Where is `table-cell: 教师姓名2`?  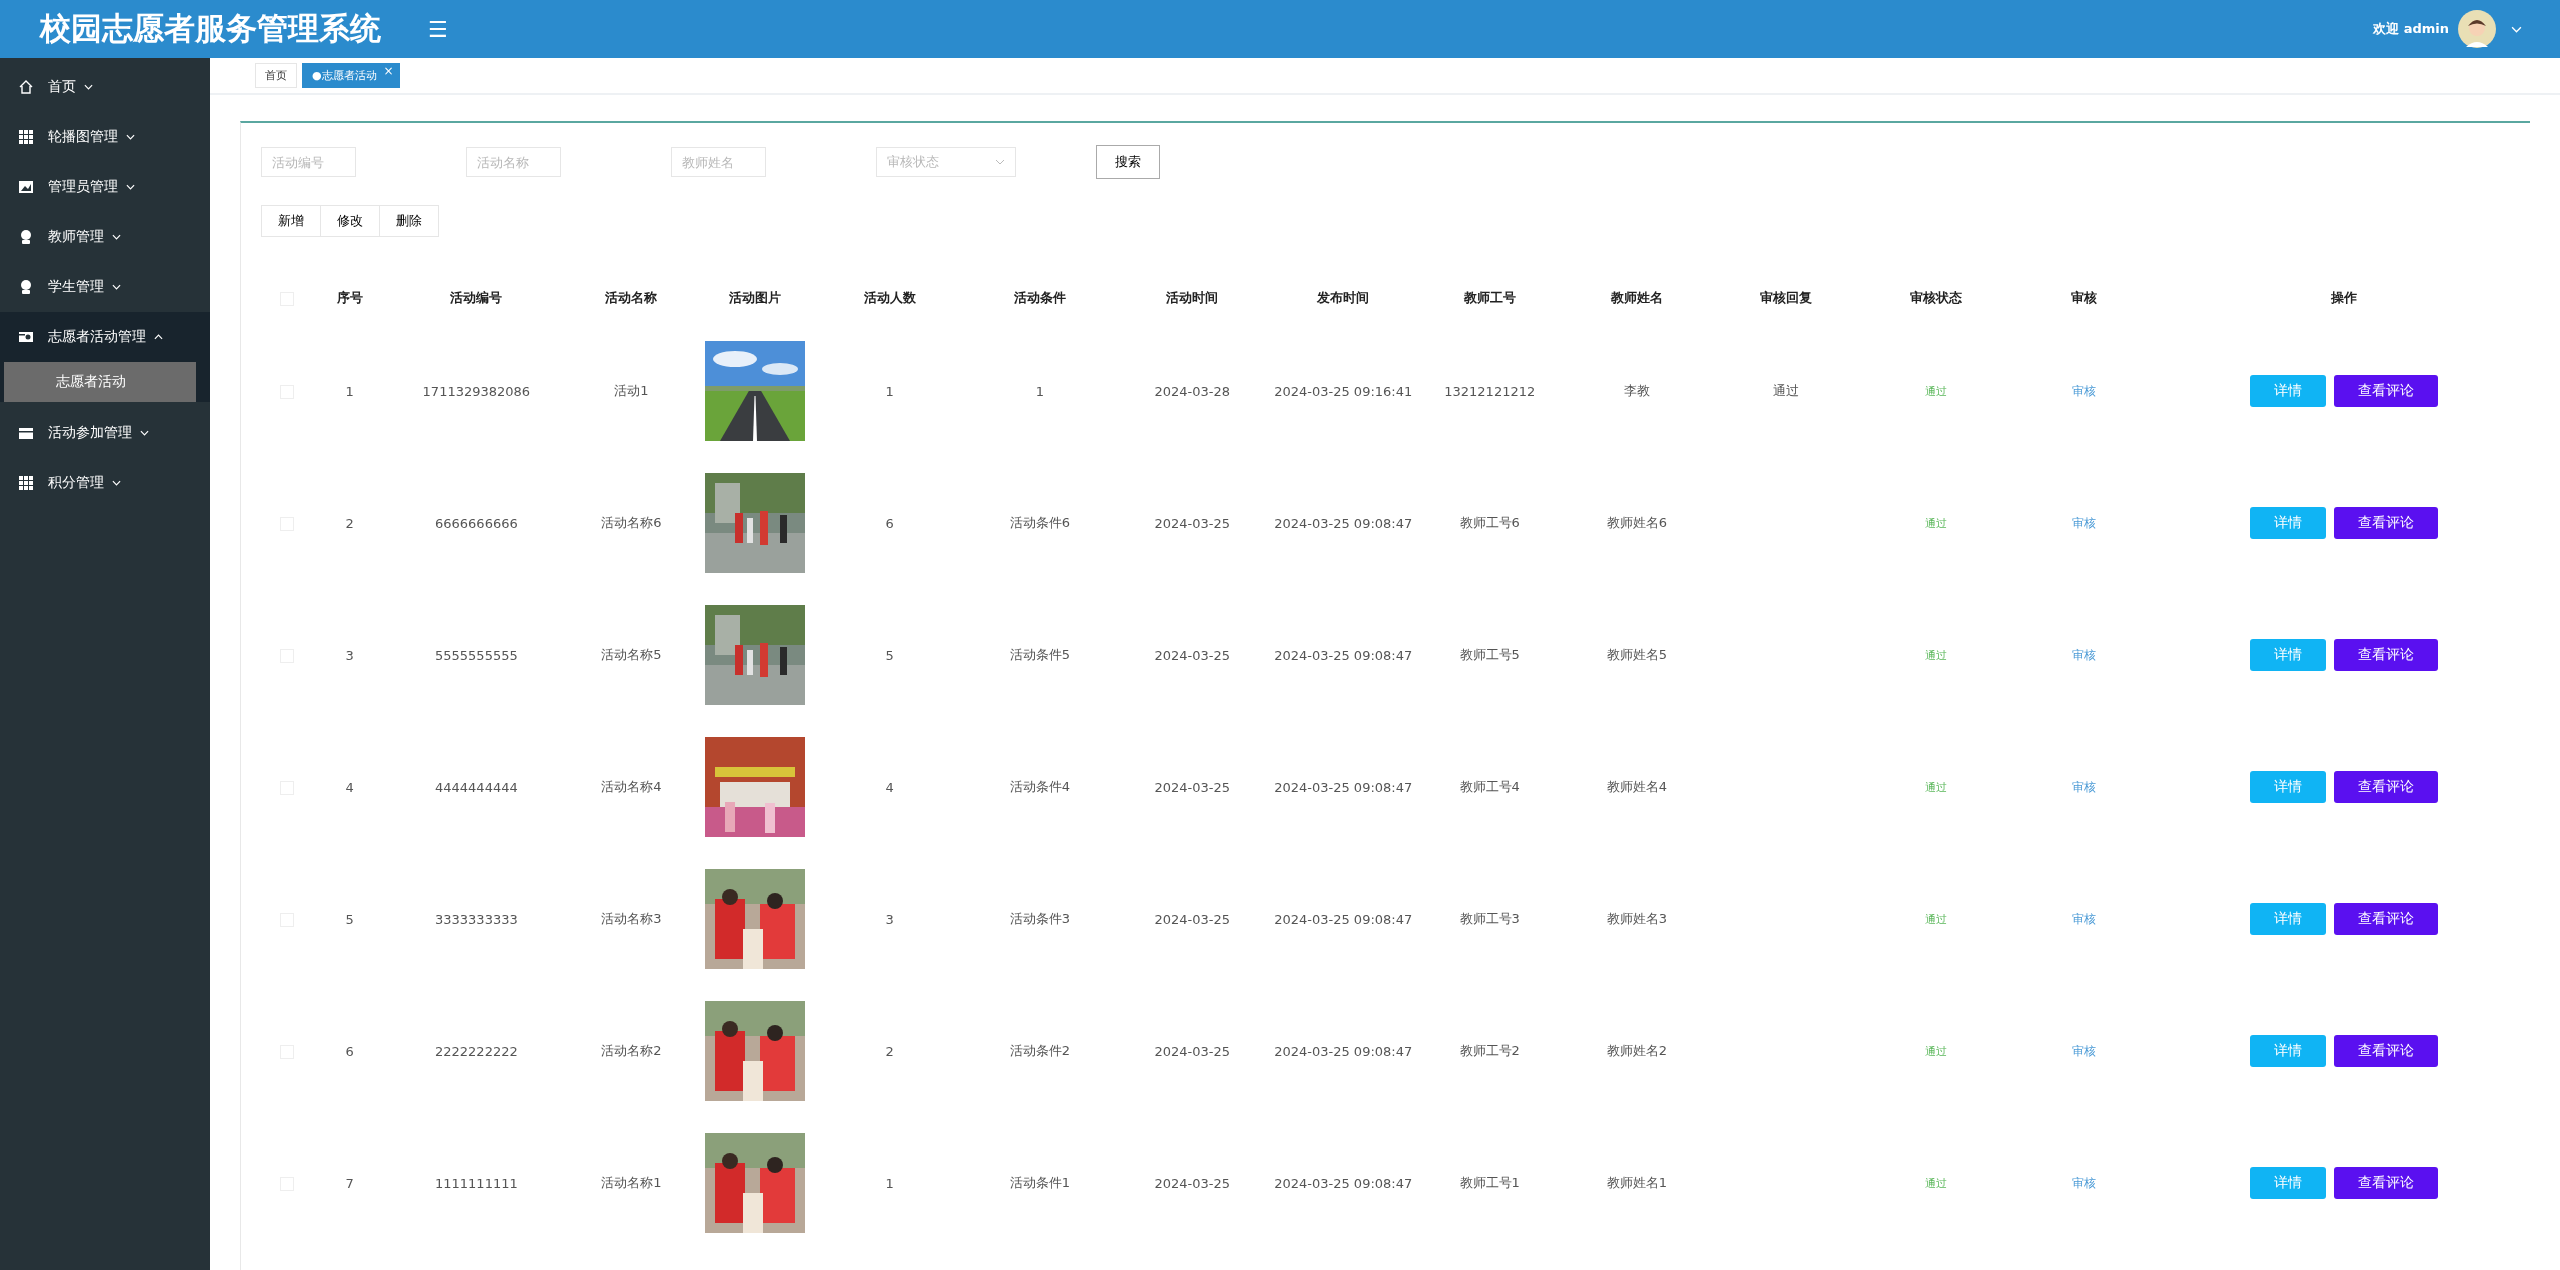 table-cell: 教师姓名2 is located at coordinates (1636, 1050).